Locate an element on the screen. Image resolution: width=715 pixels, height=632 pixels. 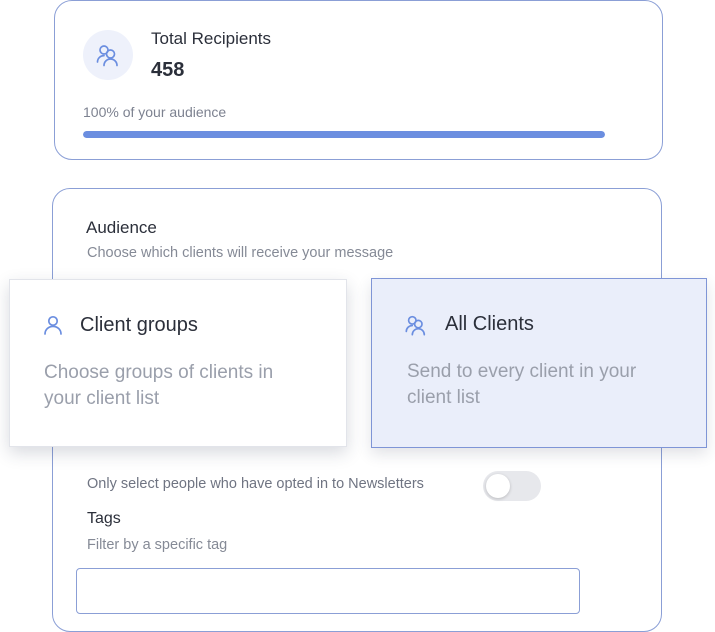
audience-progress-fill is located at coordinates (344, 134).